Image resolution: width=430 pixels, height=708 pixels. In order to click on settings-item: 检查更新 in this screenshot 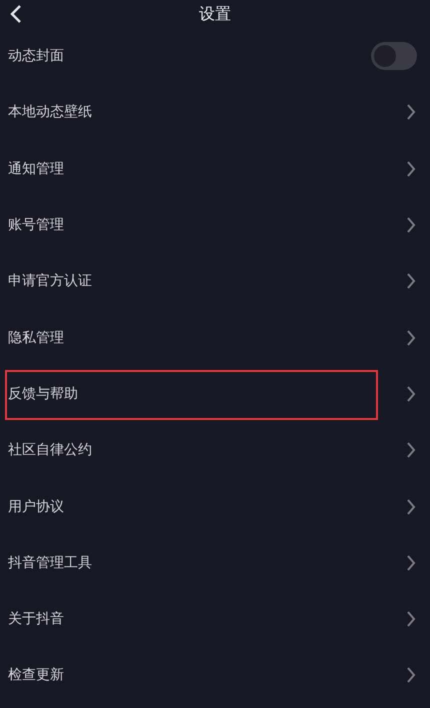, I will do `click(215, 675)`.